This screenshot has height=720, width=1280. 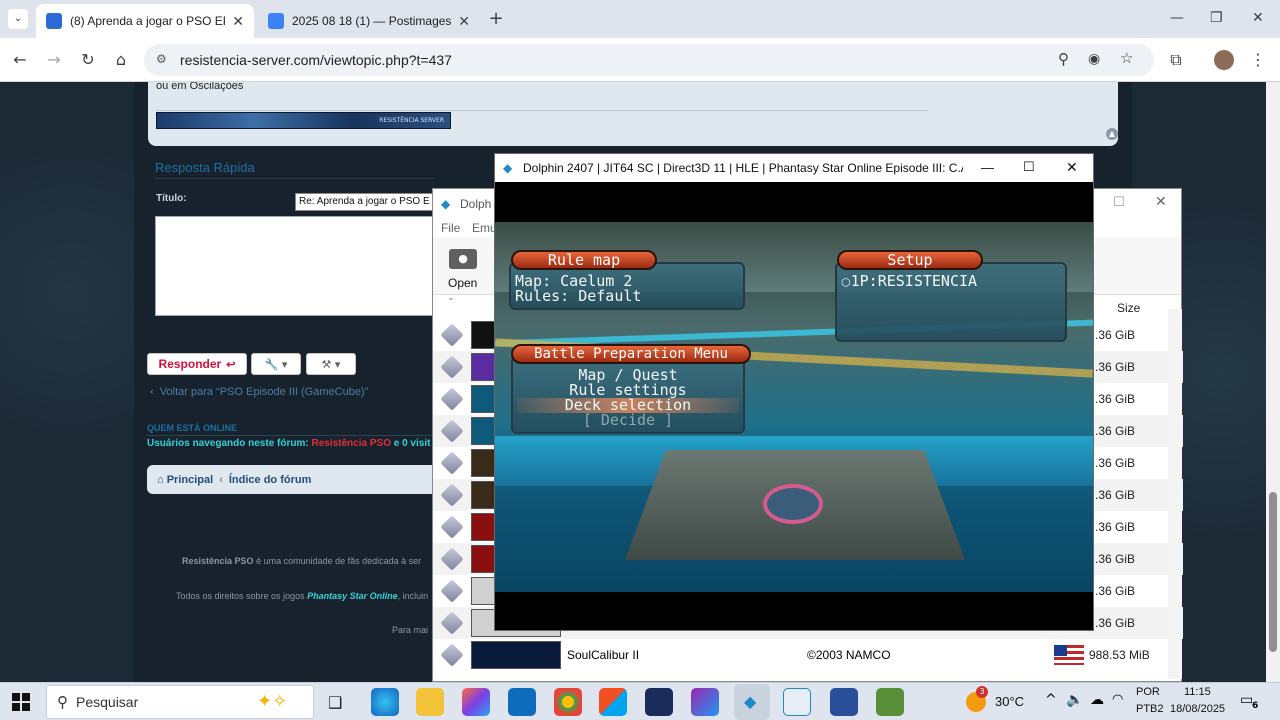 I want to click on volume-icon: 🔈, so click(x=1074, y=700).